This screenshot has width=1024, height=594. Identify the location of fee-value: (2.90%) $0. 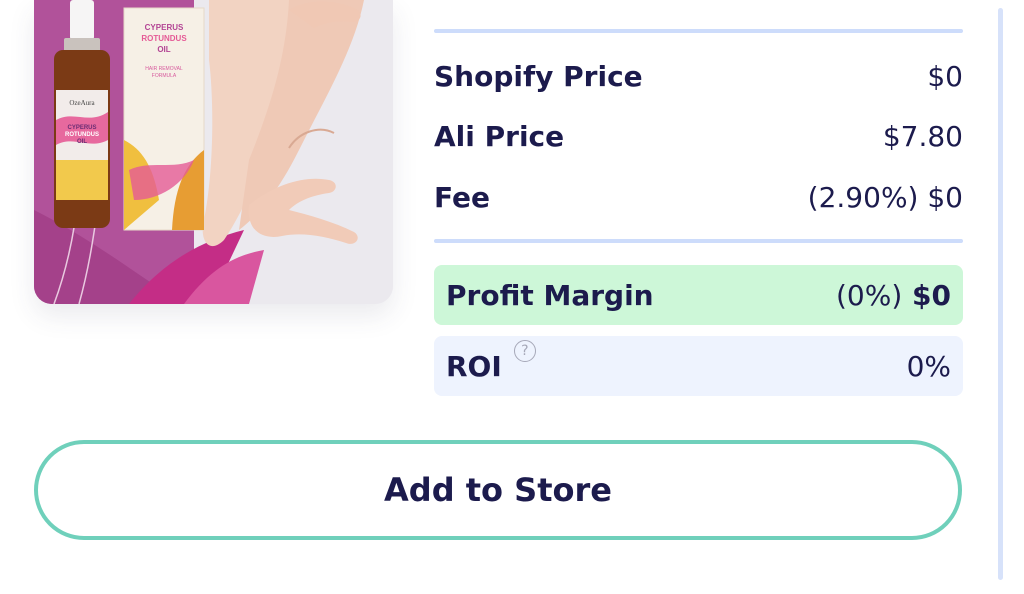
(885, 197).